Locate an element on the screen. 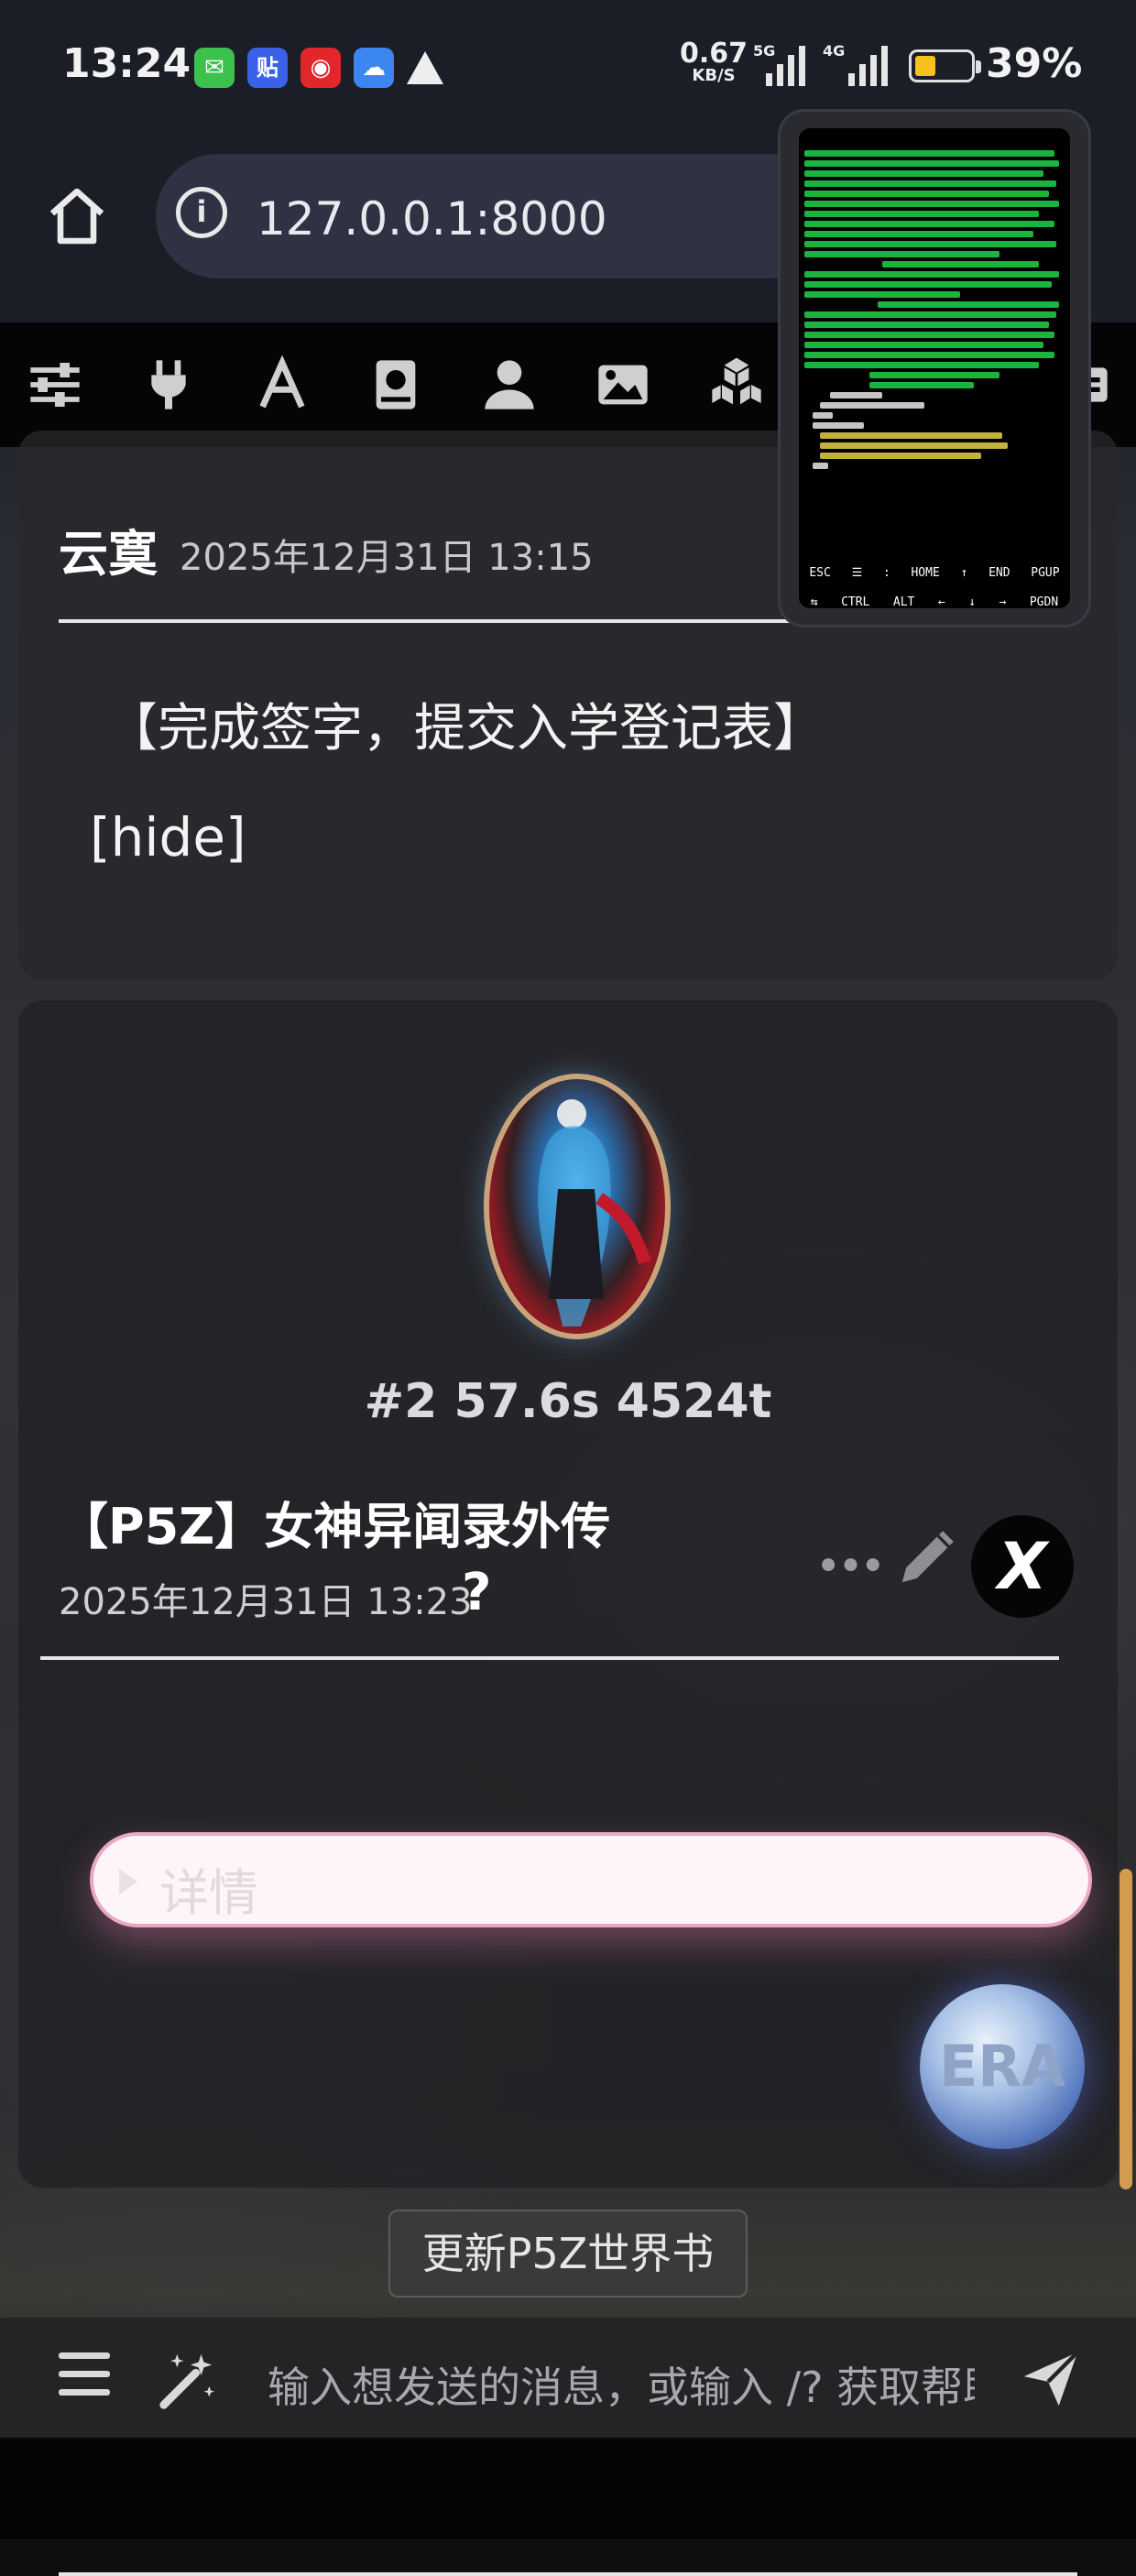 This screenshot has width=1136, height=2576. details-label: 详情 is located at coordinates (209, 1893).